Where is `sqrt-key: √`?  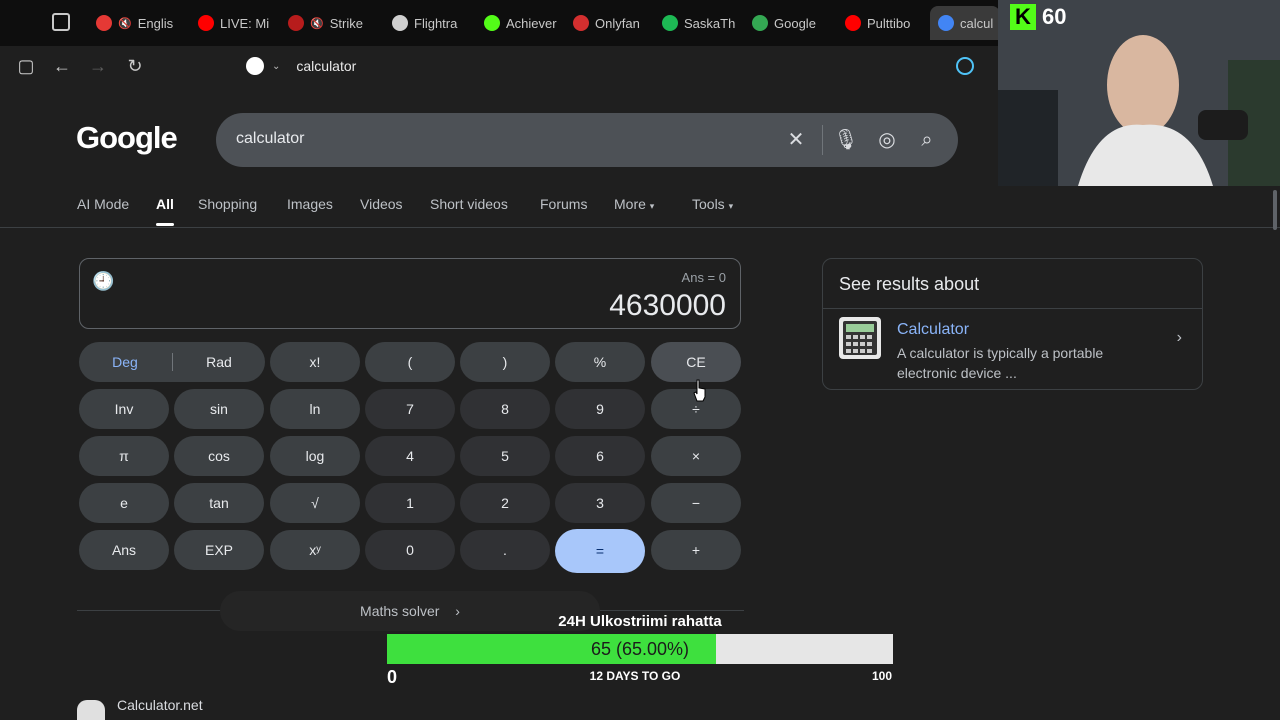
sqrt-key: √ is located at coordinates (315, 503).